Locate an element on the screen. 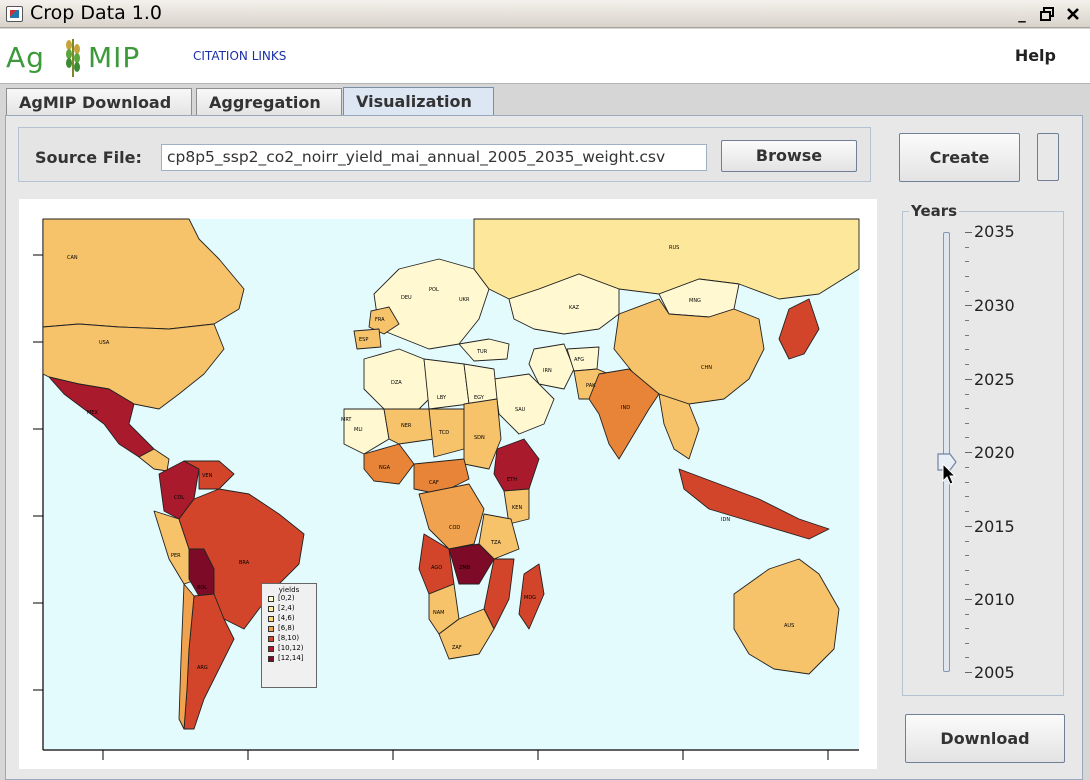  legend-item: [6,8) is located at coordinates (292, 629).